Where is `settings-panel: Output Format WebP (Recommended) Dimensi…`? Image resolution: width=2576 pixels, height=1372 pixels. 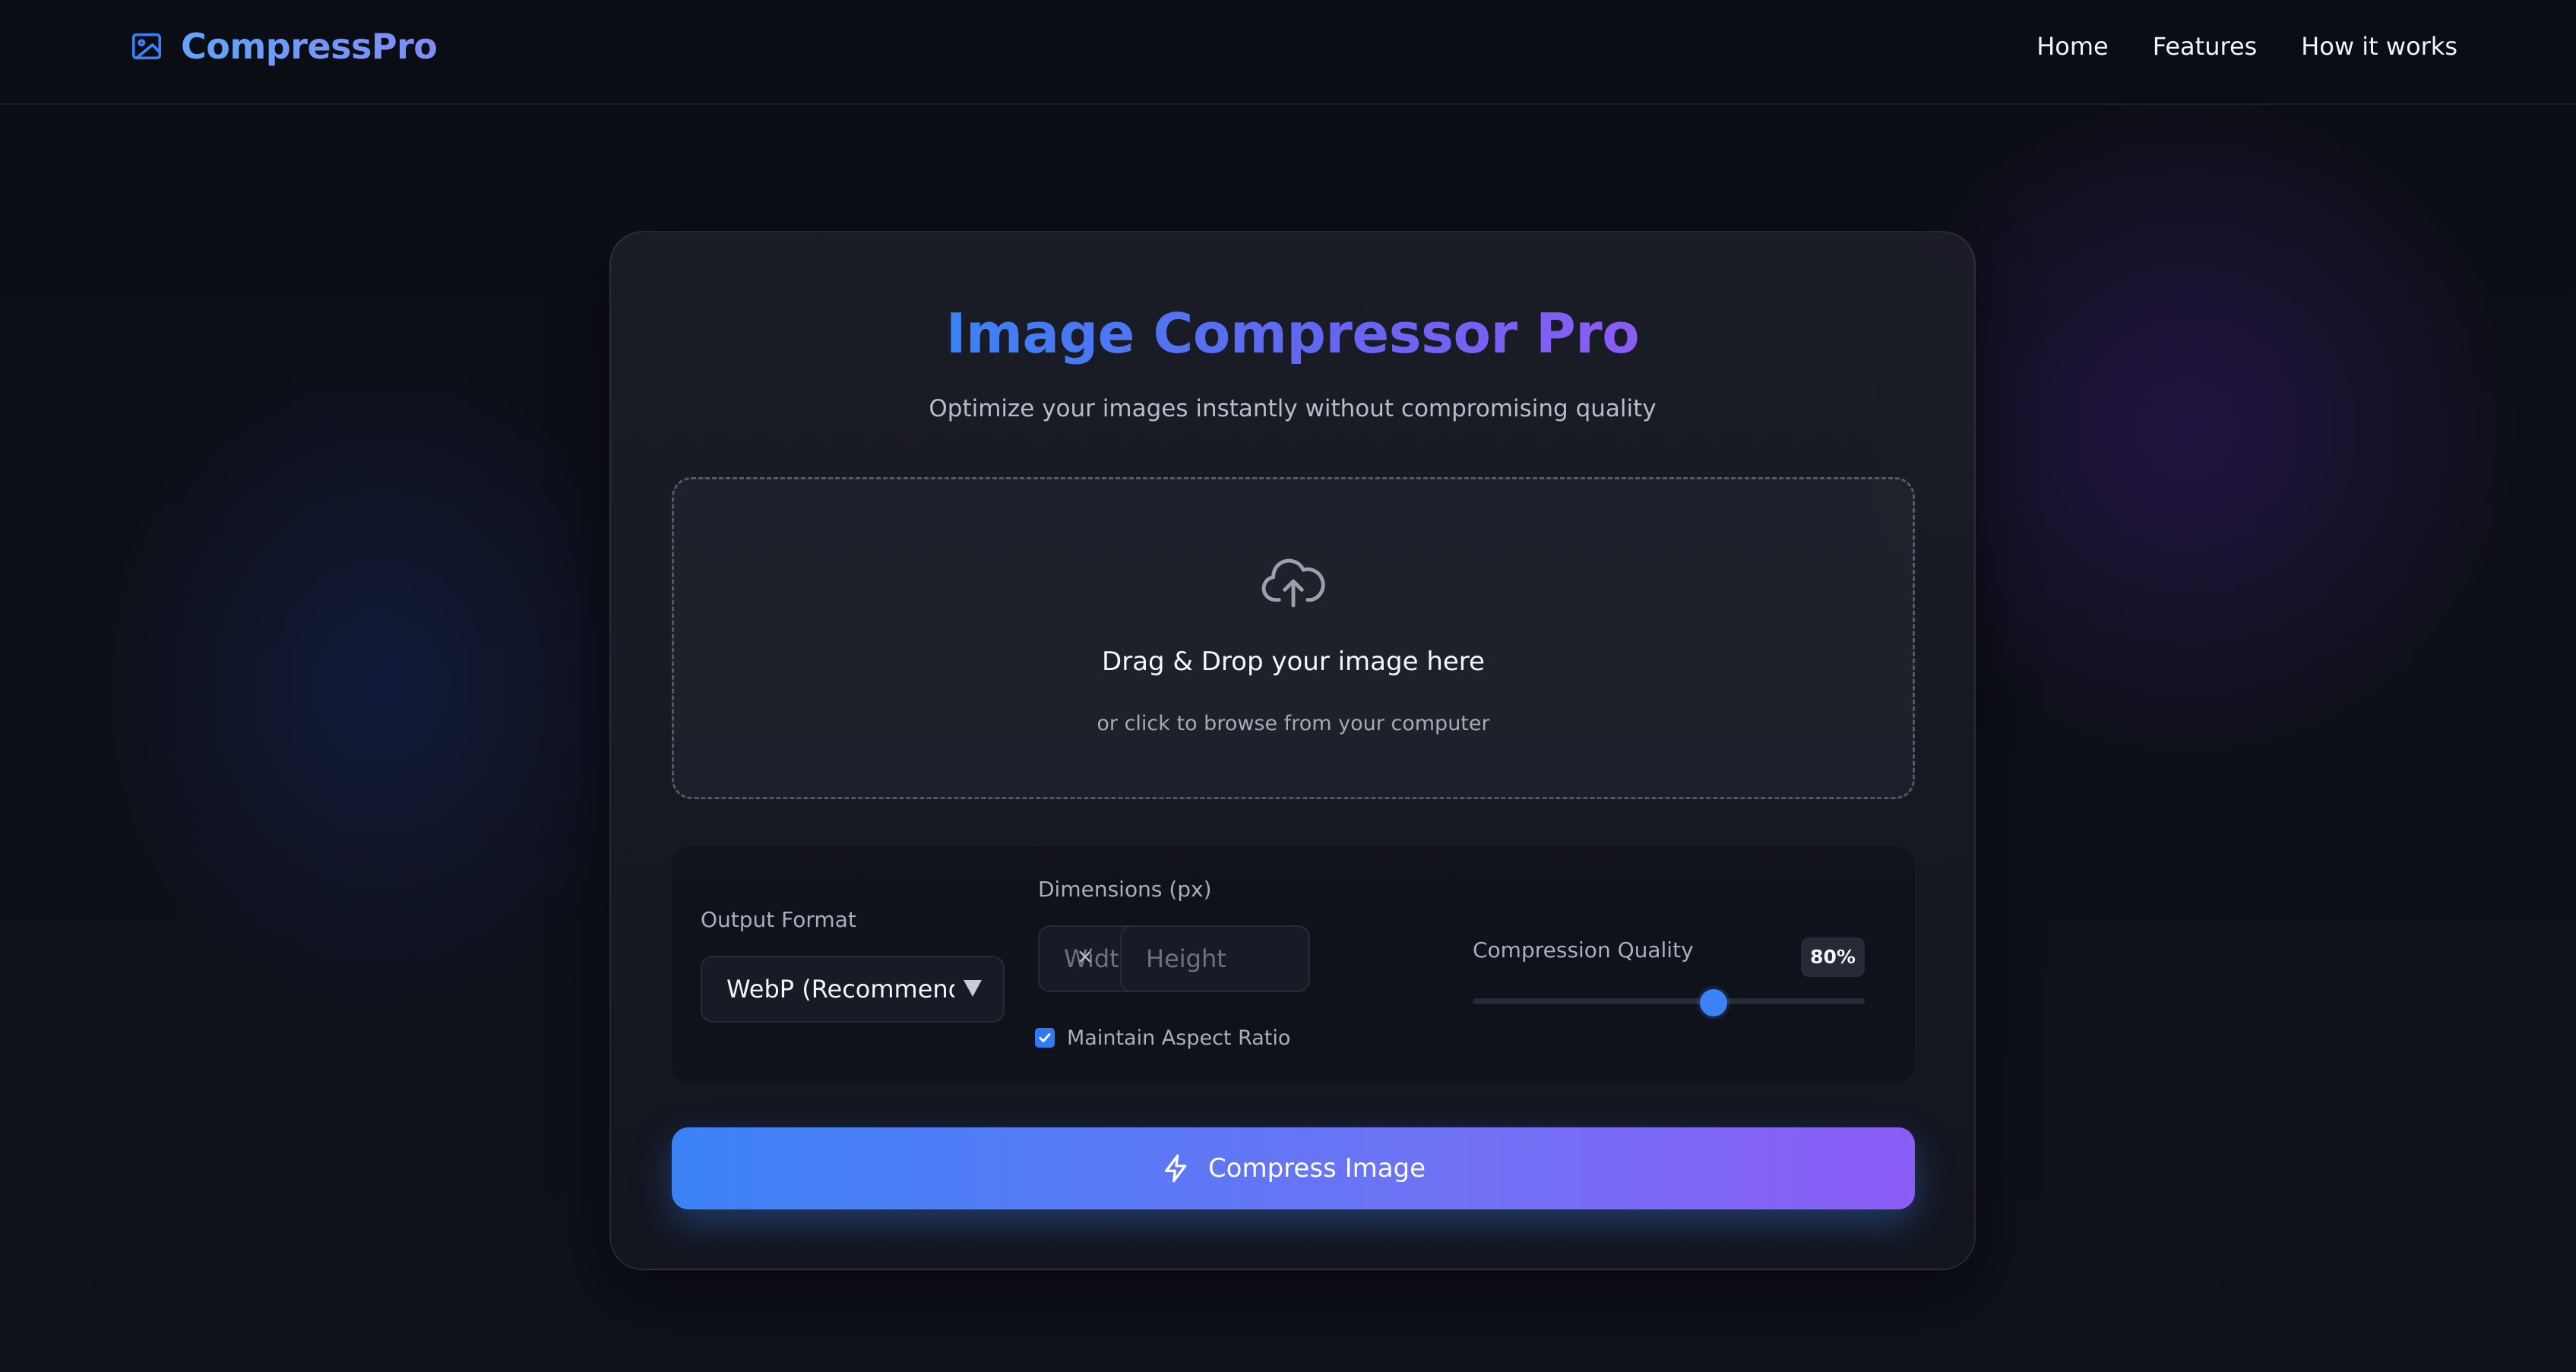 settings-panel: Output Format WebP (Recommended) Dimensi… is located at coordinates (1293, 964).